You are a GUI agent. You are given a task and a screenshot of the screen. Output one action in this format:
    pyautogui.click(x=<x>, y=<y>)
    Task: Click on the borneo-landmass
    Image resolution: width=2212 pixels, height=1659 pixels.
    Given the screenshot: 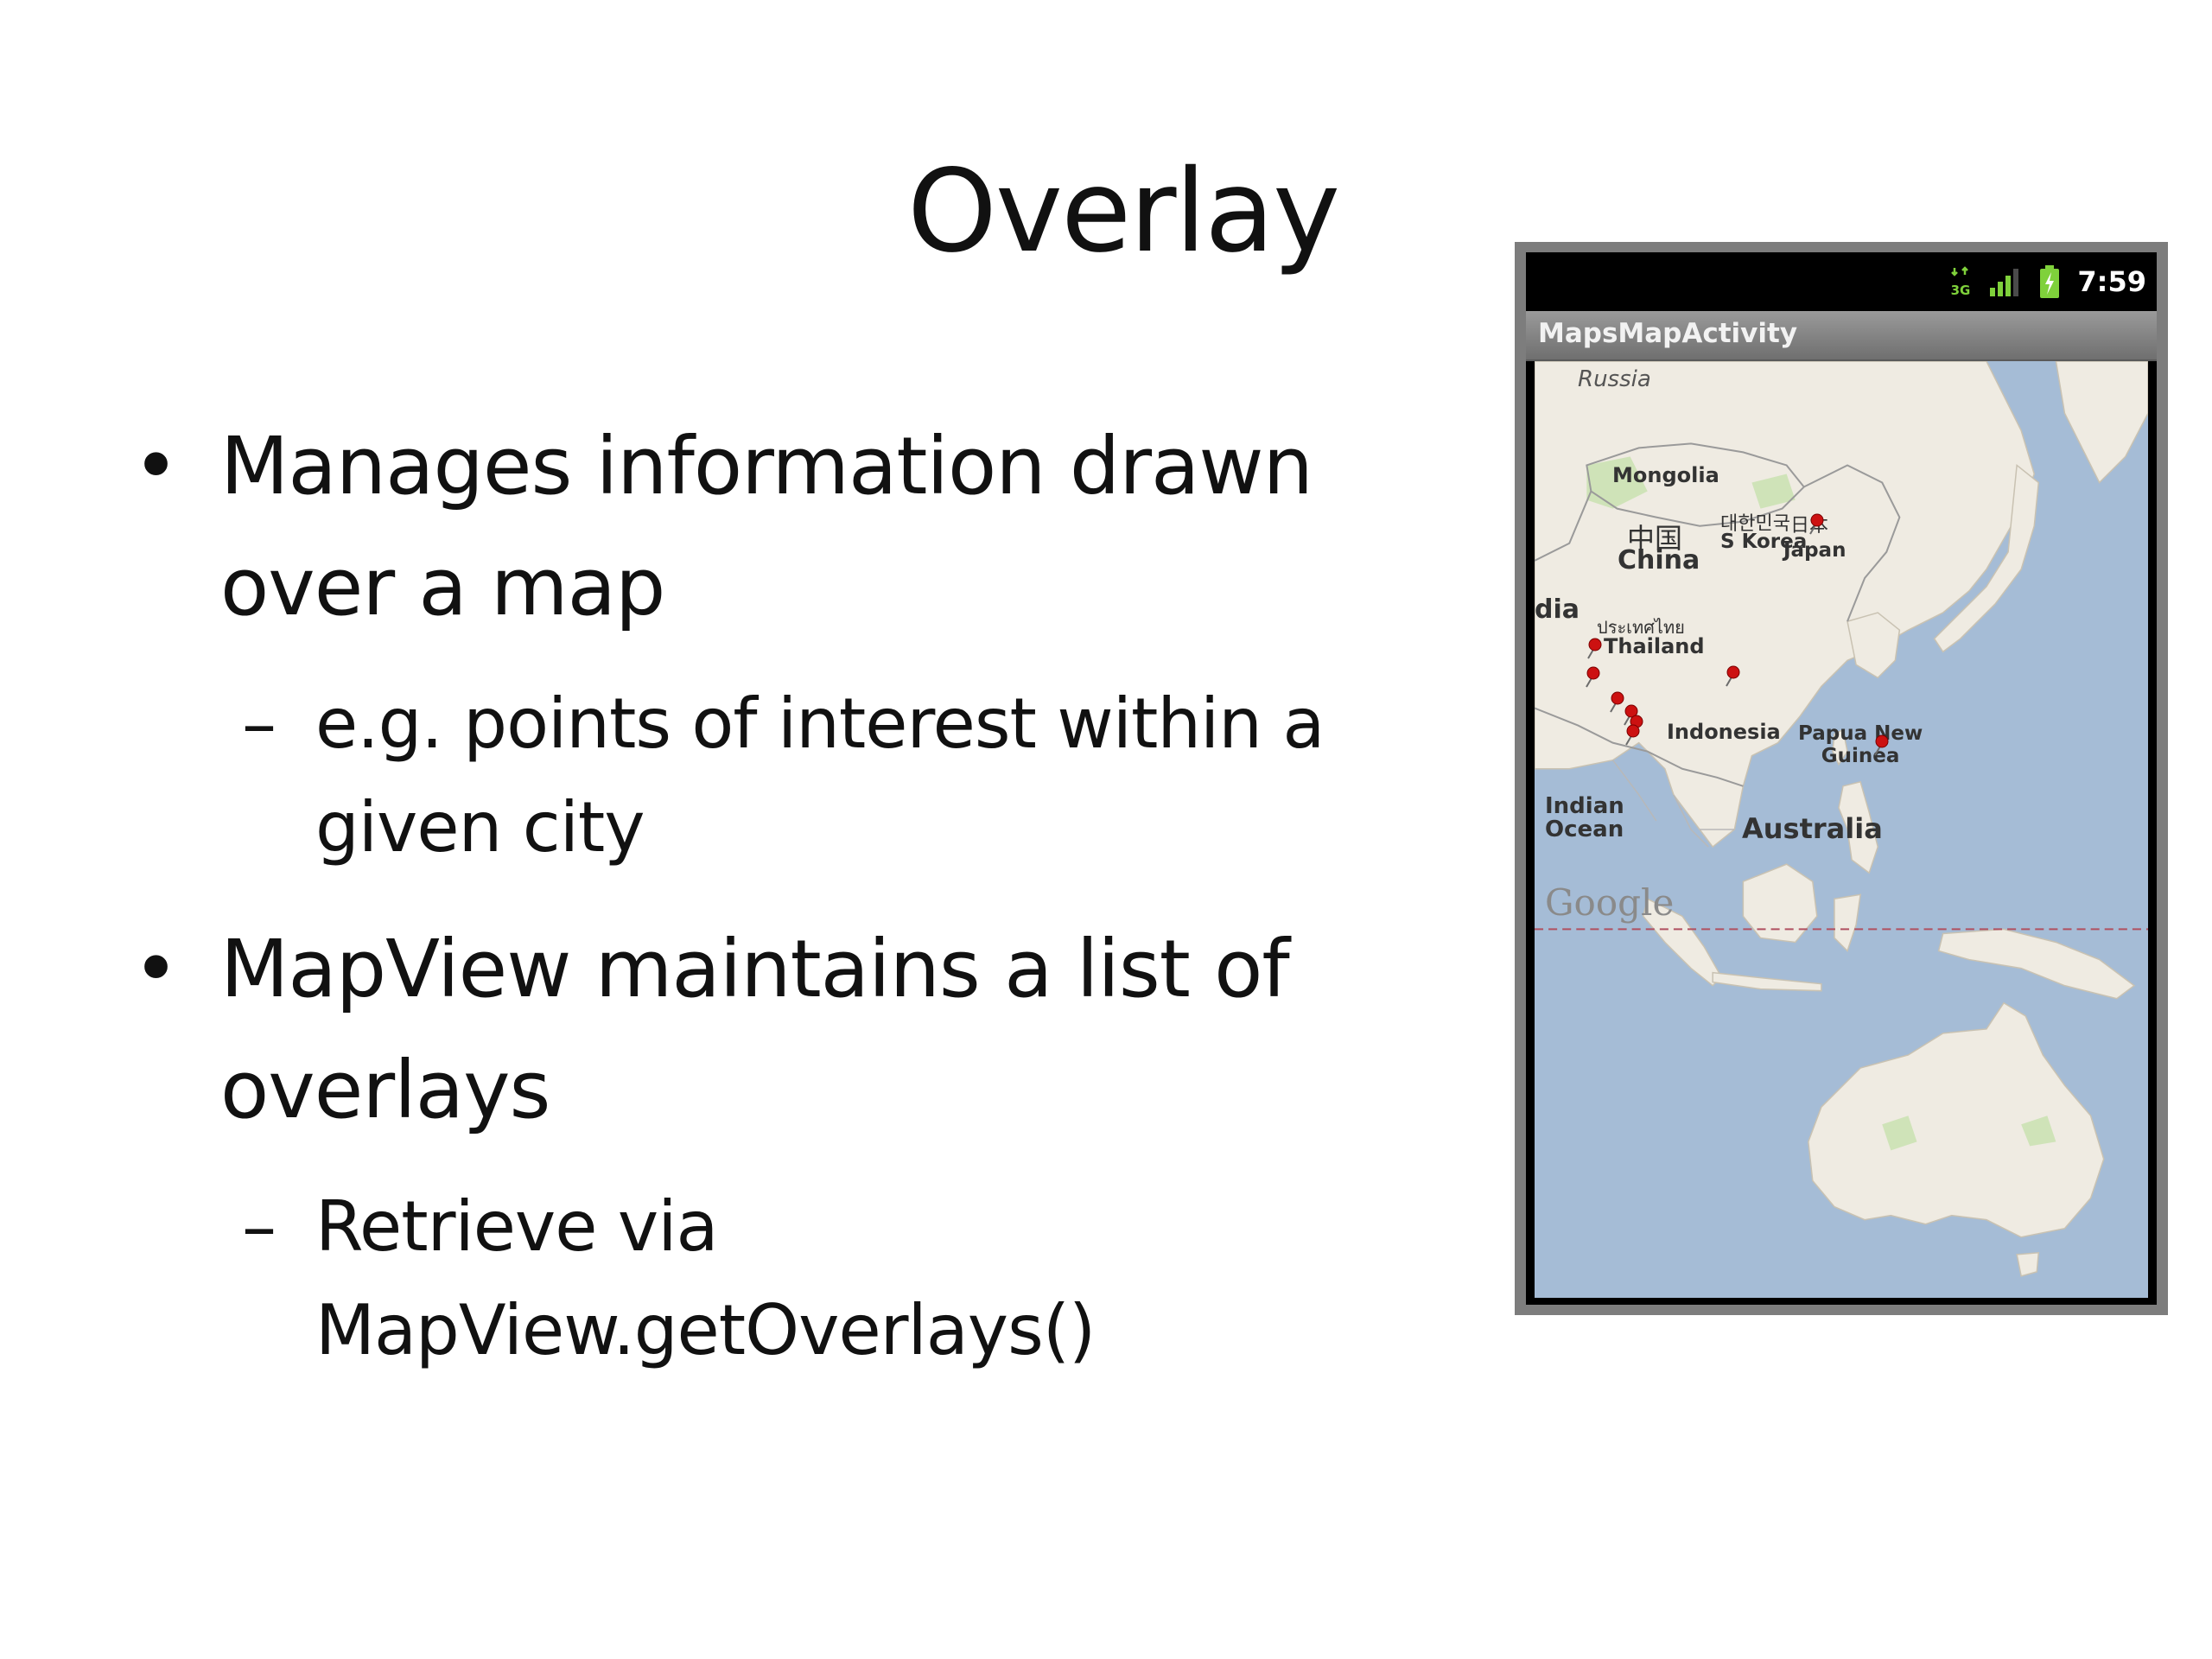 What is the action you would take?
    pyautogui.click(x=1780, y=903)
    